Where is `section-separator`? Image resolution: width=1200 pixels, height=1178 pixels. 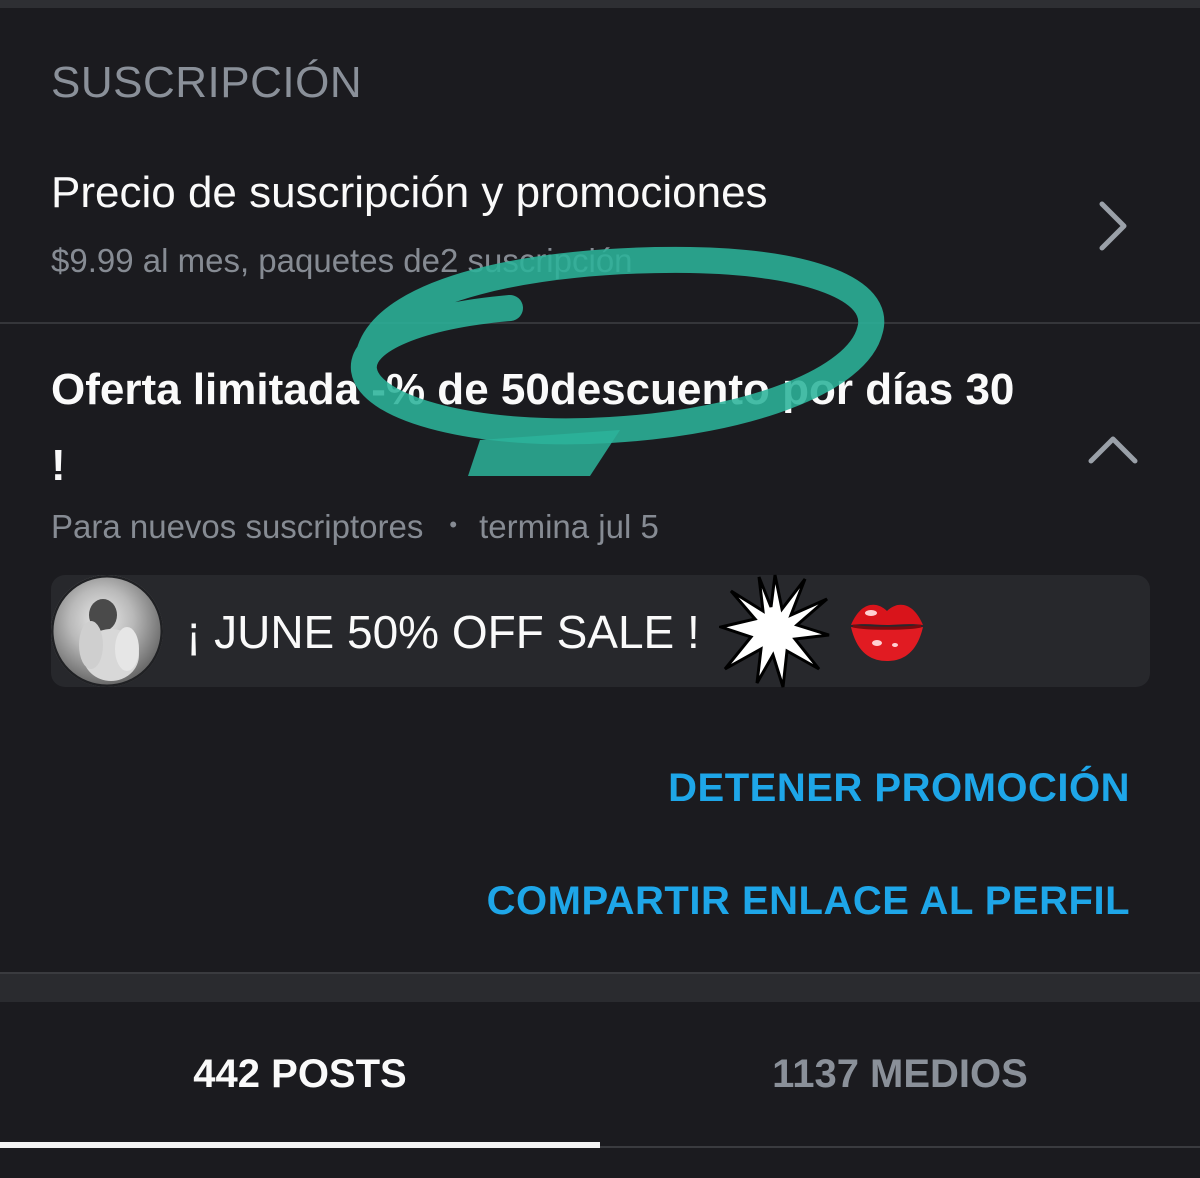 section-separator is located at coordinates (600, 987).